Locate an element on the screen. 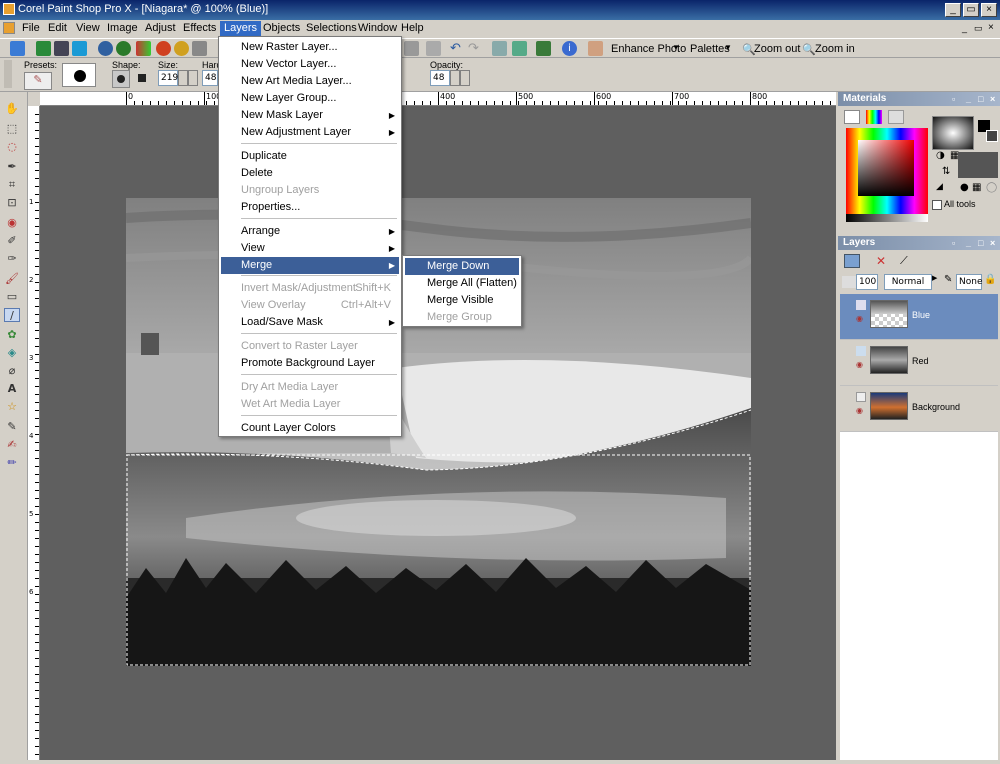 The width and height of the screenshot is (1000, 764). opacity-slider-button is located at coordinates (465, 78).